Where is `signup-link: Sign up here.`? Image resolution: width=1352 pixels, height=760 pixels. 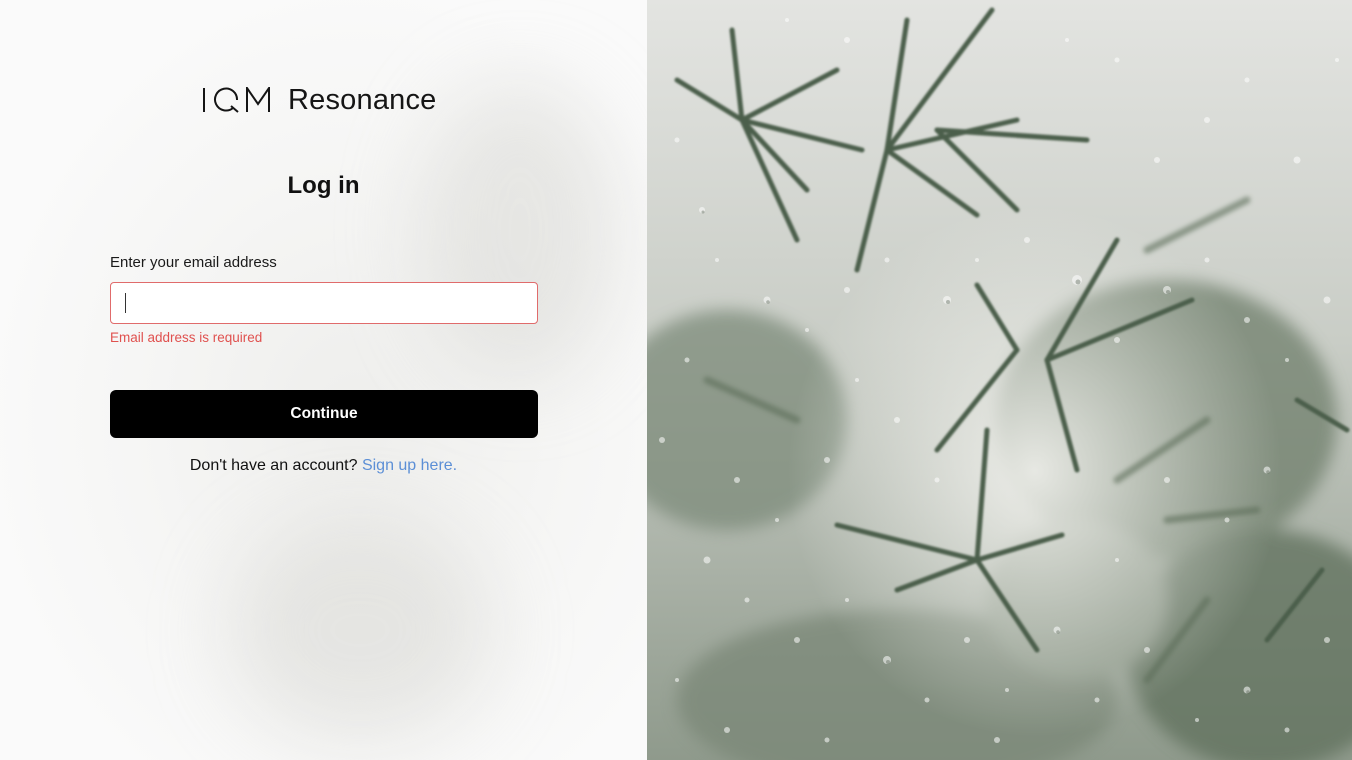 signup-link: Sign up here. is located at coordinates (409, 465).